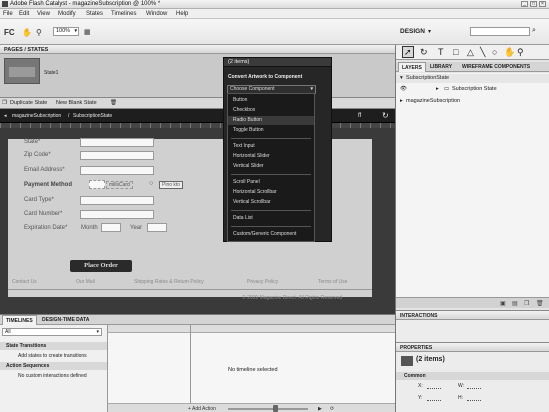  Describe the element at coordinates (494, 52) in the screenshot. I see `ellipse-tool-icon: ○` at that location.